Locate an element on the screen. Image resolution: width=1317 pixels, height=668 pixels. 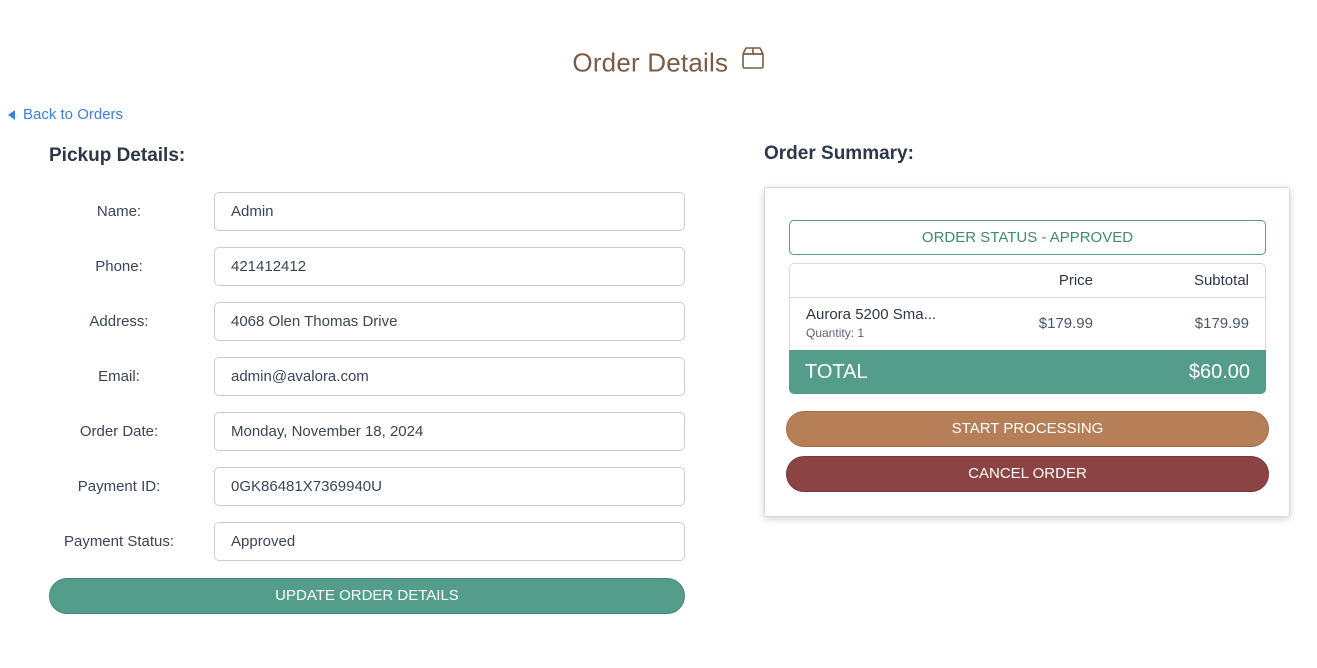
update-order-details-button: UPDATE ORDER DETAILS is located at coordinates (367, 596).